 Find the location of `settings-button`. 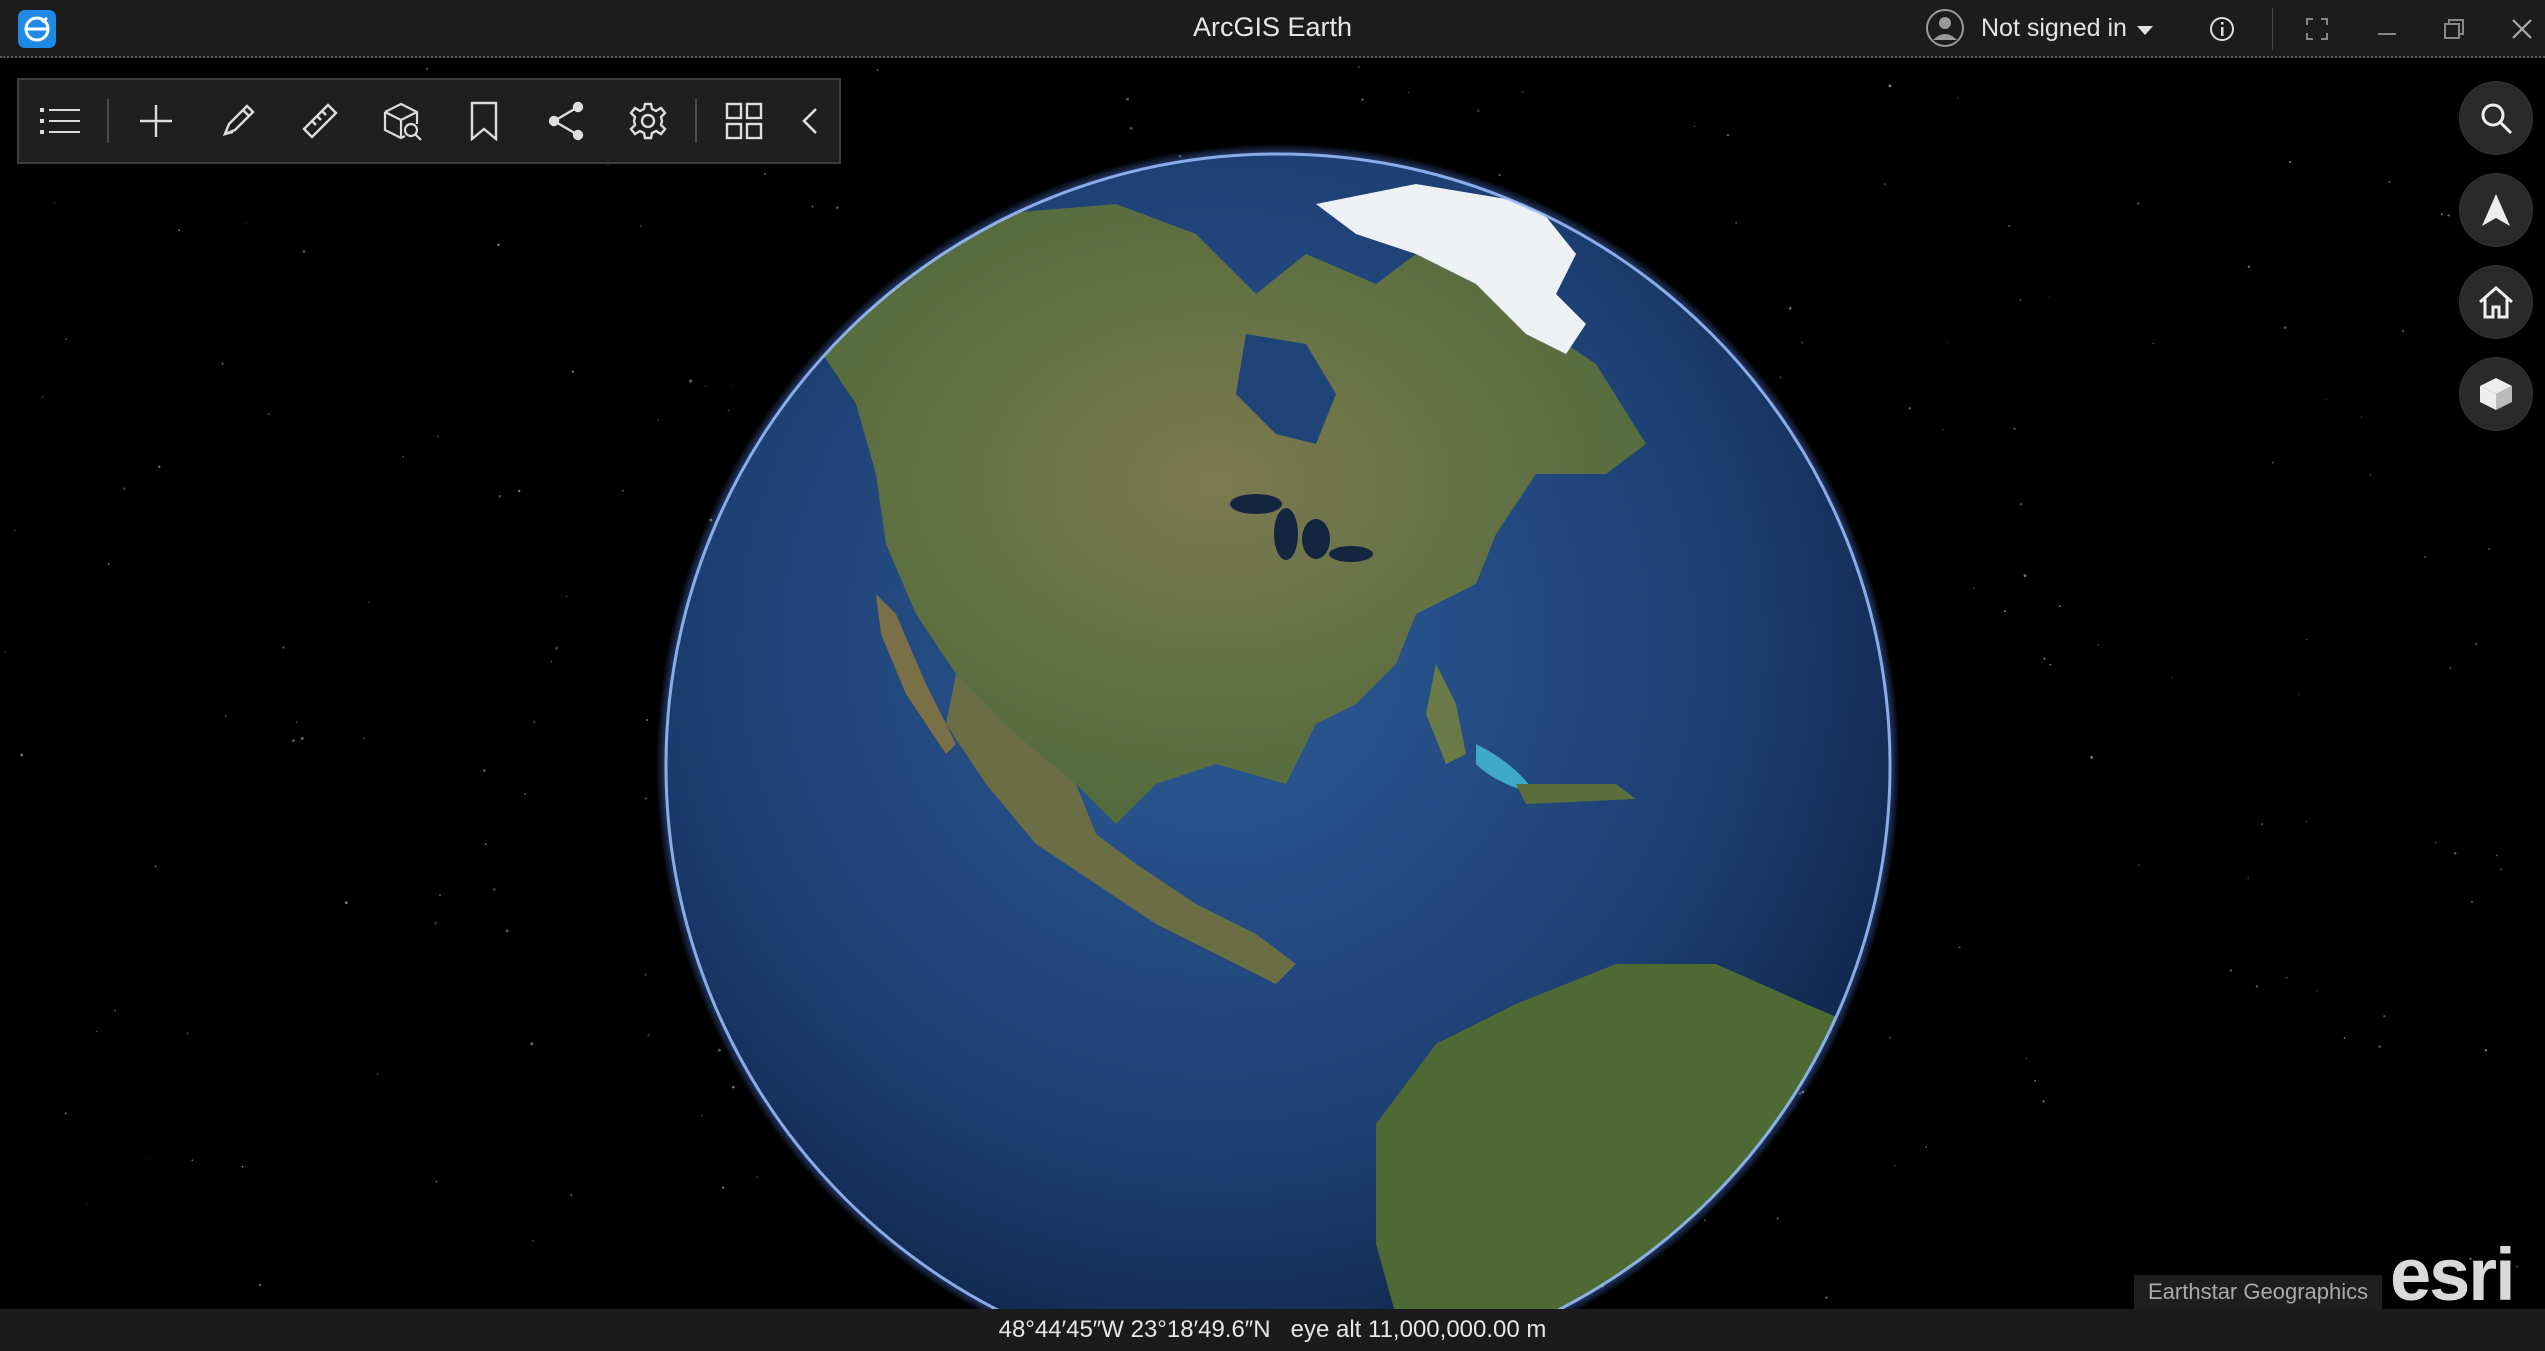

settings-button is located at coordinates (648, 121).